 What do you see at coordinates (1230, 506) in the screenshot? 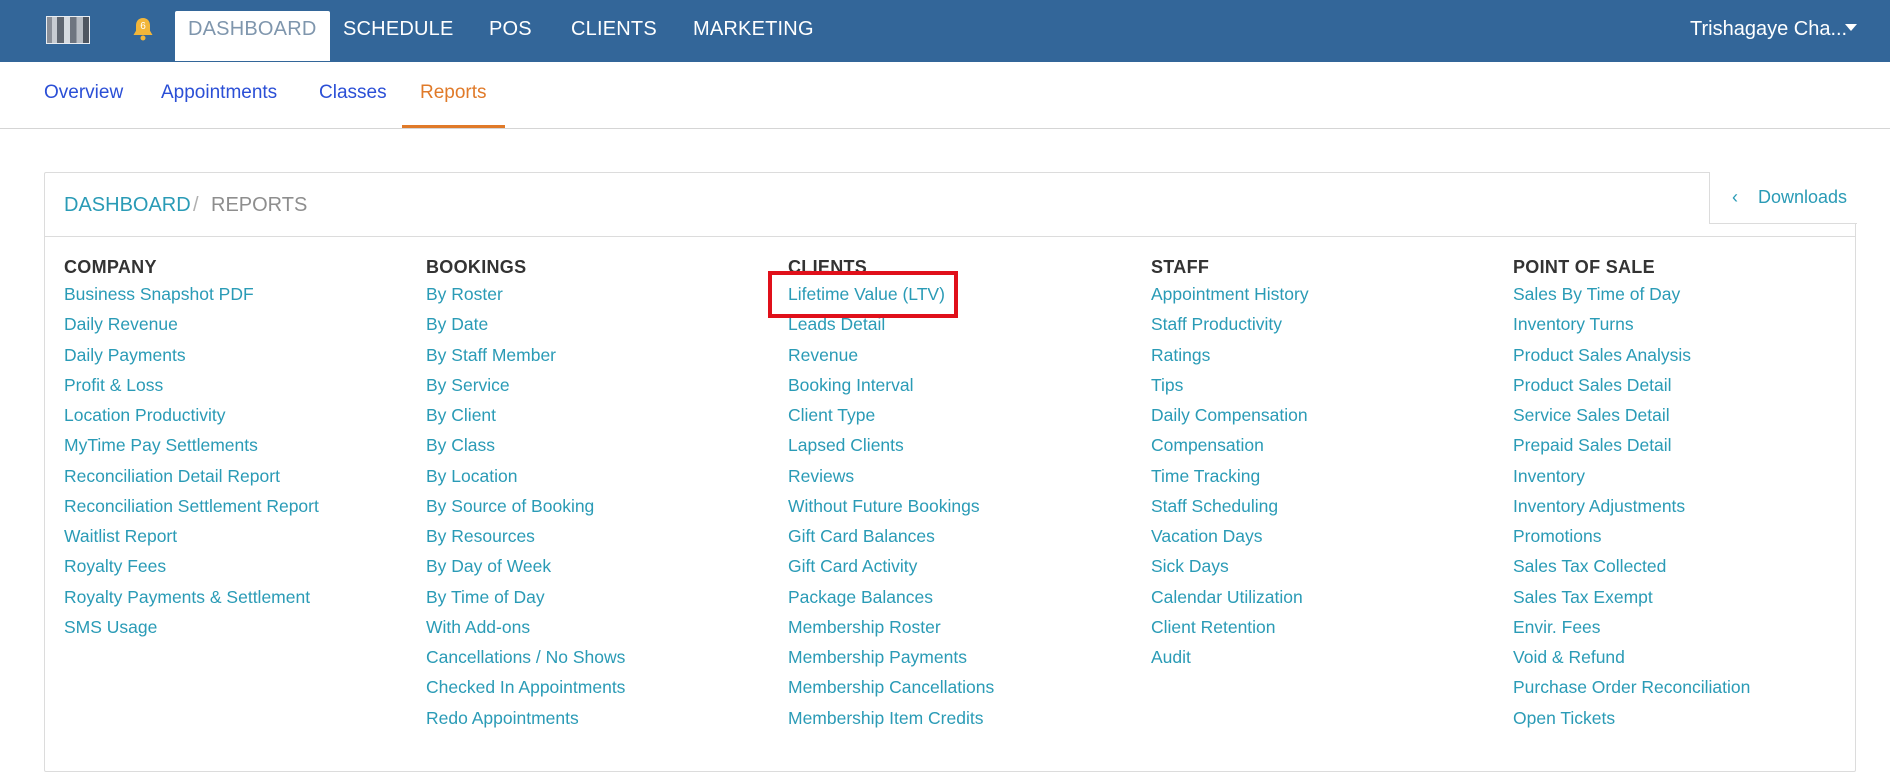
I see `report-link-staff: Staff Scheduling` at bounding box center [1230, 506].